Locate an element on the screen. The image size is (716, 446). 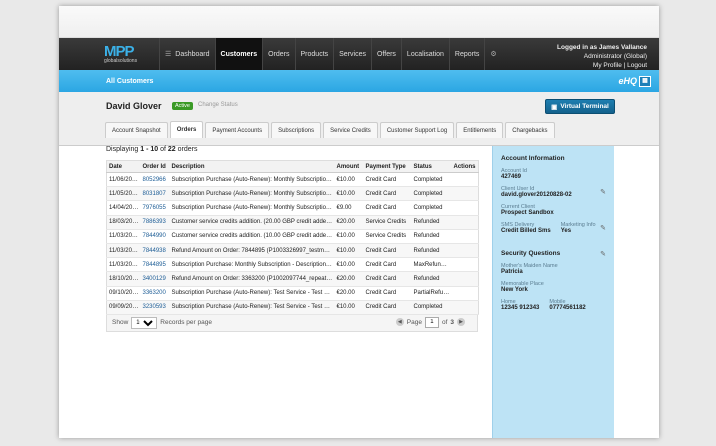
per-page-select: 10 is located at coordinates (144, 322).